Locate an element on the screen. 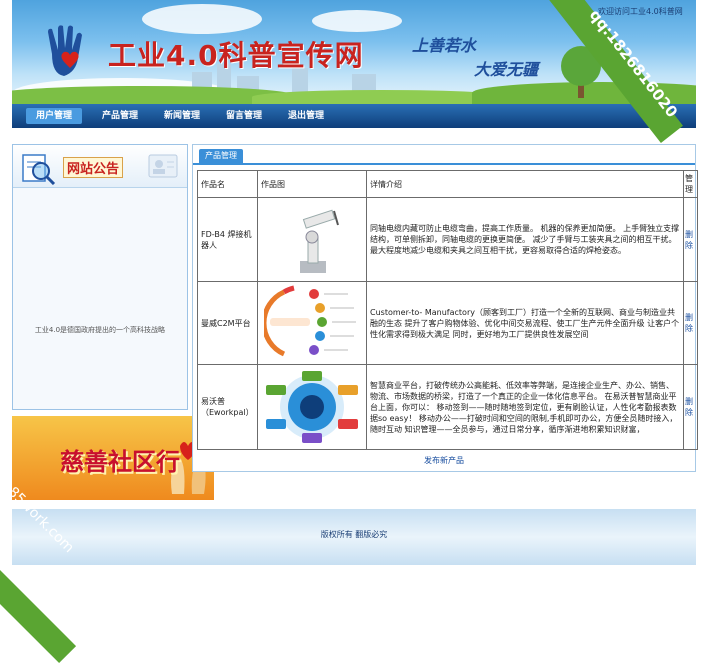 Image resolution: width=707 pixels, height=663 pixels. eworkpal-diagram is located at coordinates (312, 407).